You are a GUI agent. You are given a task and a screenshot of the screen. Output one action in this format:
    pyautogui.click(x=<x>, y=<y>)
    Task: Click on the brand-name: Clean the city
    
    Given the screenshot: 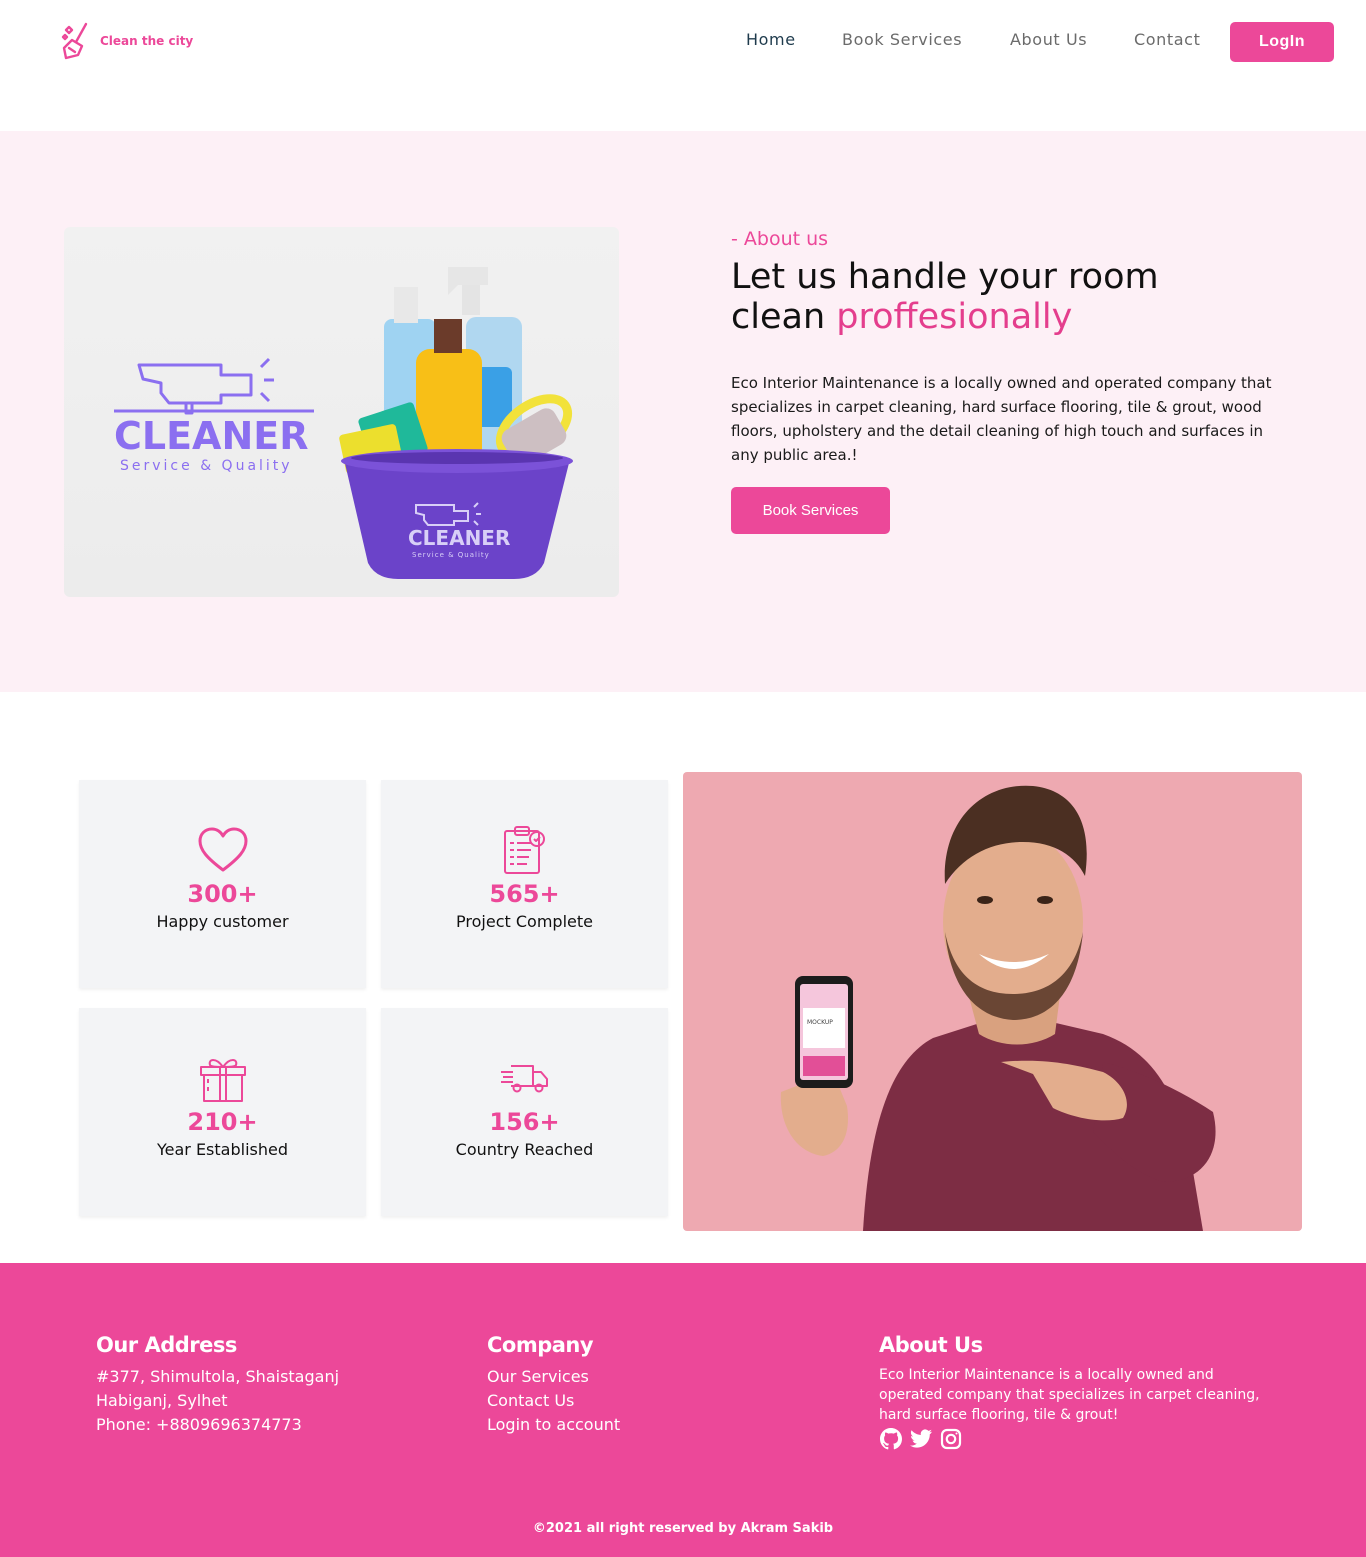 What is the action you would take?
    pyautogui.click(x=147, y=41)
    